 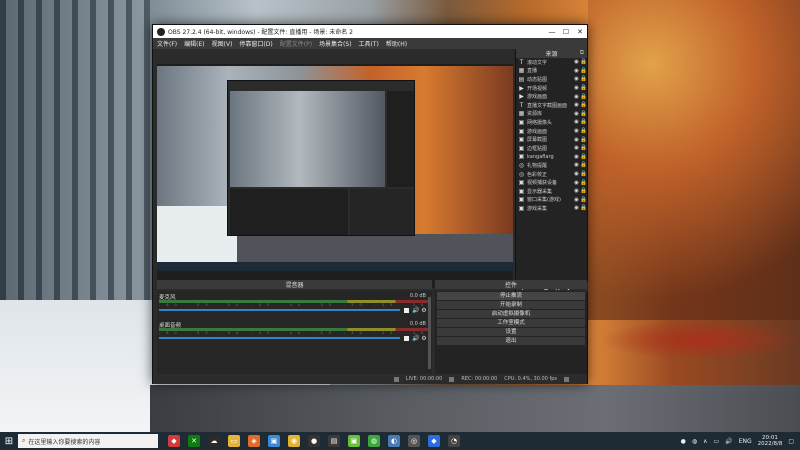 I want to click on source-item: ▤ 动态贴图 ◉ 🔒, so click(x=551, y=79).